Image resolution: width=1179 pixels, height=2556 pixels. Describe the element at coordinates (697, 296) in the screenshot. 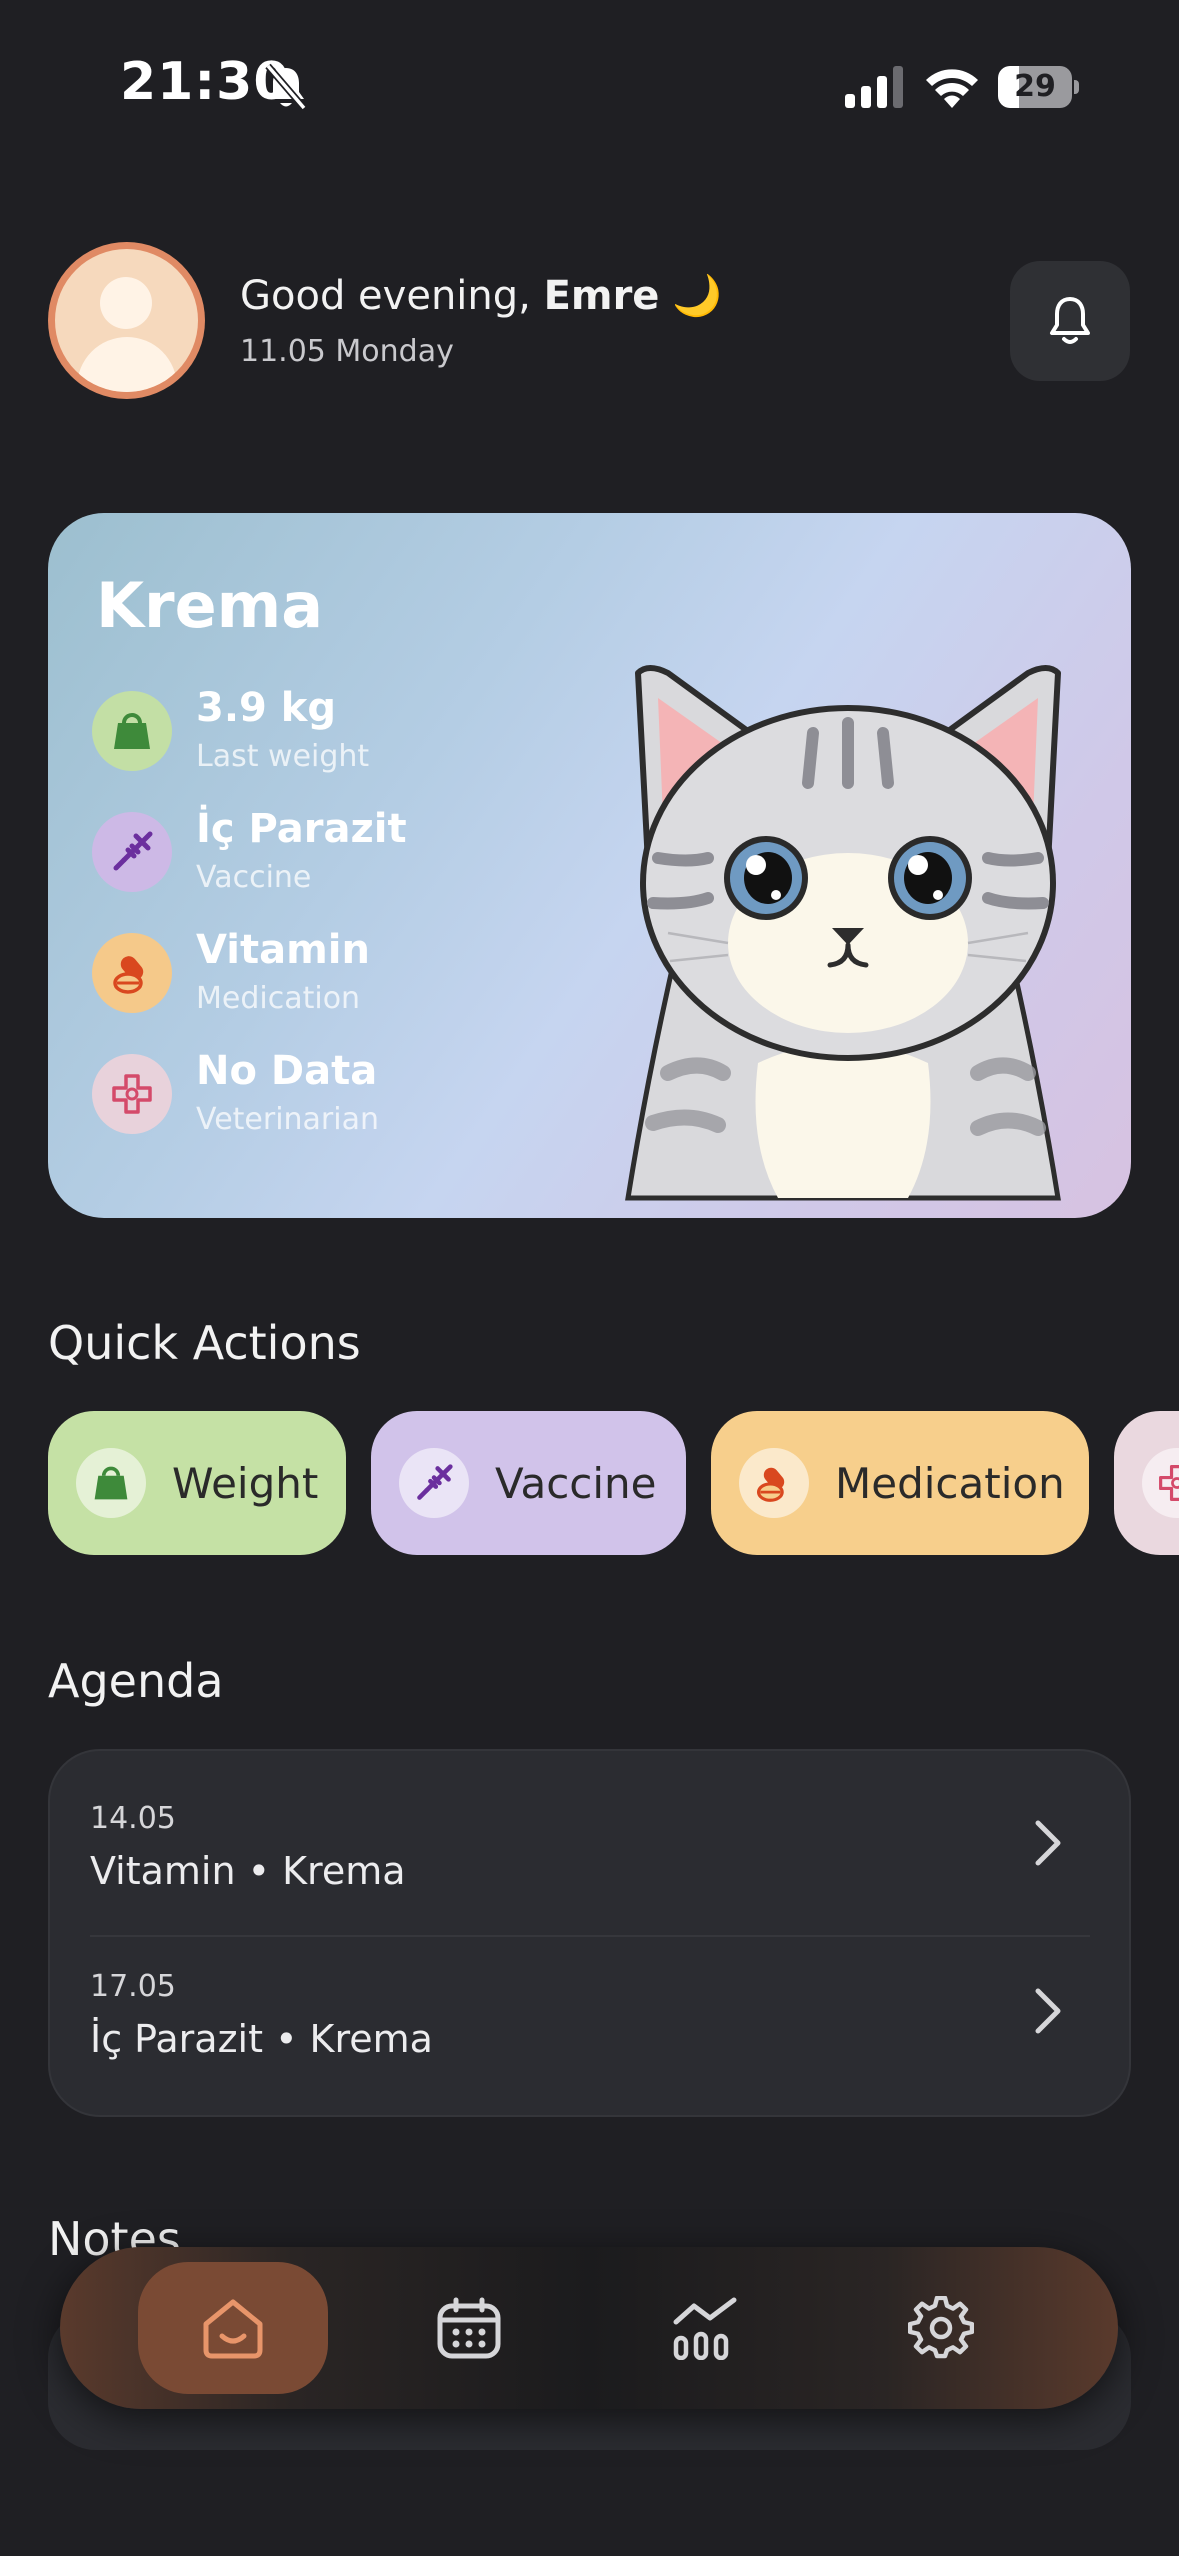

I see `moon-icon: 🌙` at that location.